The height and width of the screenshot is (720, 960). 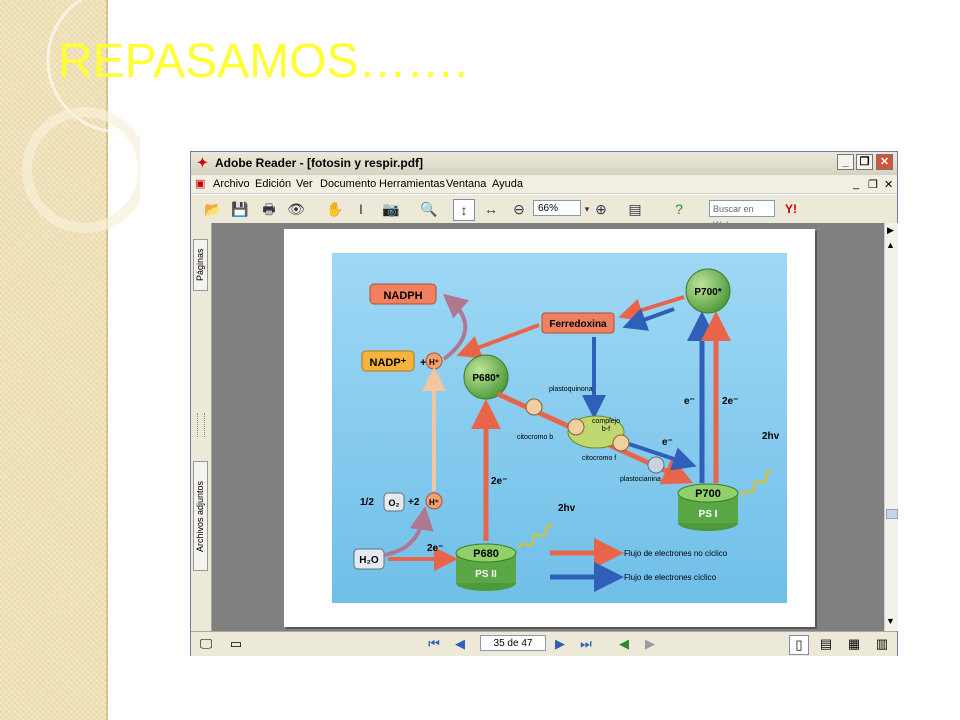 I want to click on open-folder-icon: 📂, so click(x=213, y=209).